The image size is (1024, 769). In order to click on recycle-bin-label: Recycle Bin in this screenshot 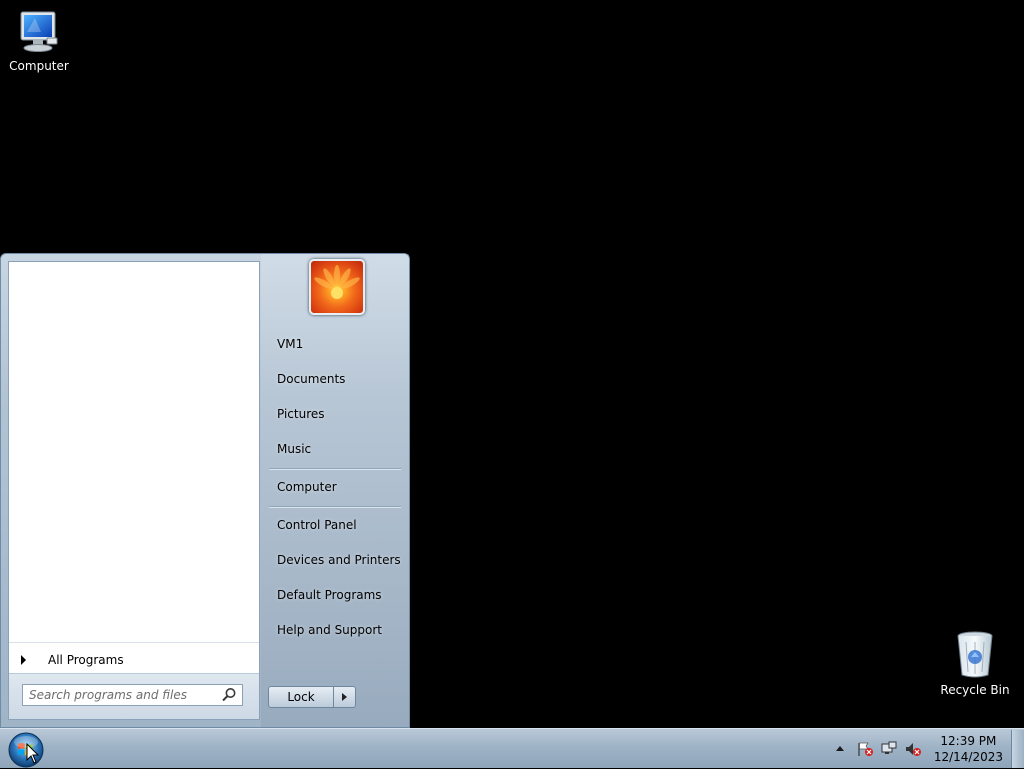, I will do `click(975, 690)`.